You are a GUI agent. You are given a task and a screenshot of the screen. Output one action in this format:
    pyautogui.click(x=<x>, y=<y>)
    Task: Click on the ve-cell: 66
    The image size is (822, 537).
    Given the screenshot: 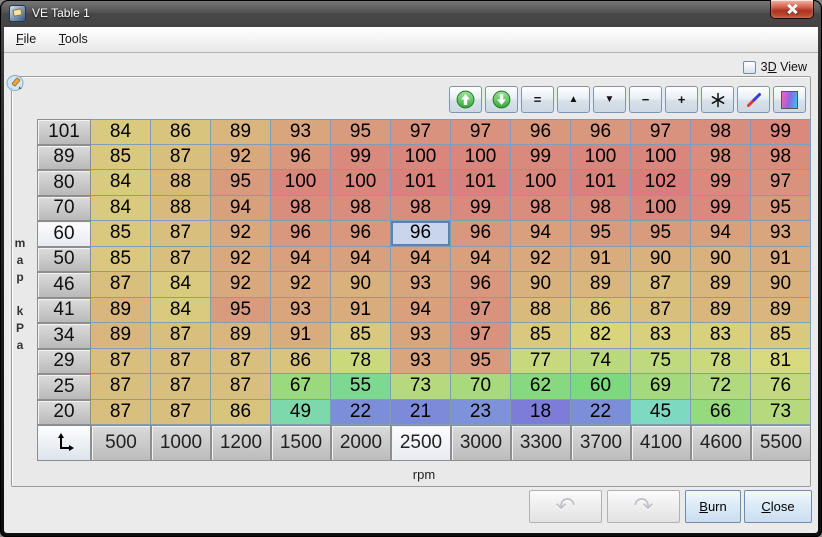 What is the action you would take?
    pyautogui.click(x=721, y=412)
    